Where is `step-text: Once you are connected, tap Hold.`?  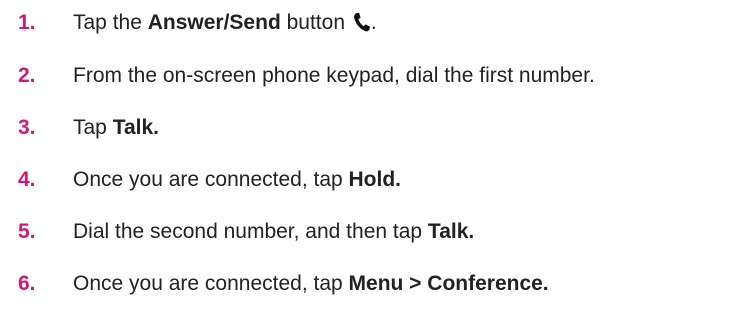
step-text: Once you are connected, tap Hold. is located at coordinates (237, 179).